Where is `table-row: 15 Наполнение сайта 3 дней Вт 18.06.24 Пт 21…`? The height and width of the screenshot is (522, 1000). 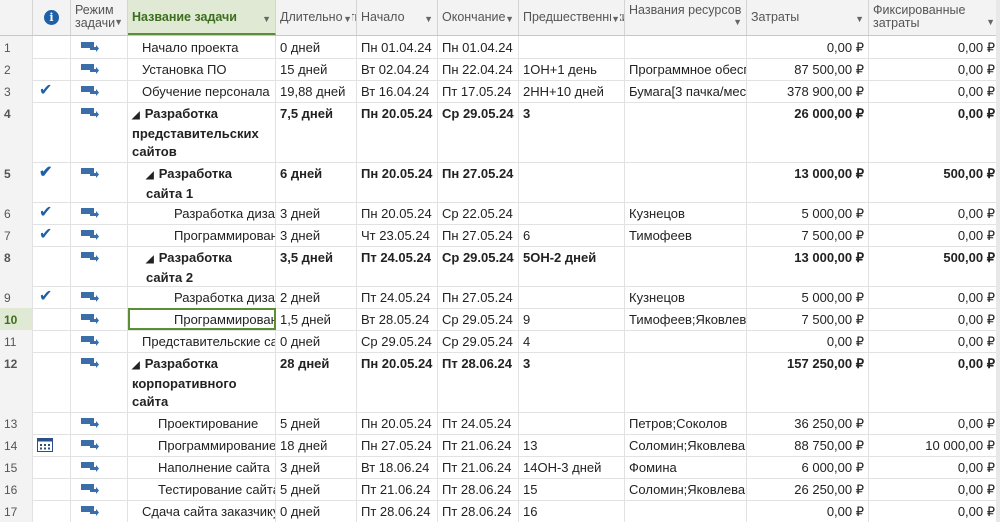
table-row: 15 Наполнение сайта 3 дней Вт 18.06.24 Пт 21… is located at coordinates (500, 467).